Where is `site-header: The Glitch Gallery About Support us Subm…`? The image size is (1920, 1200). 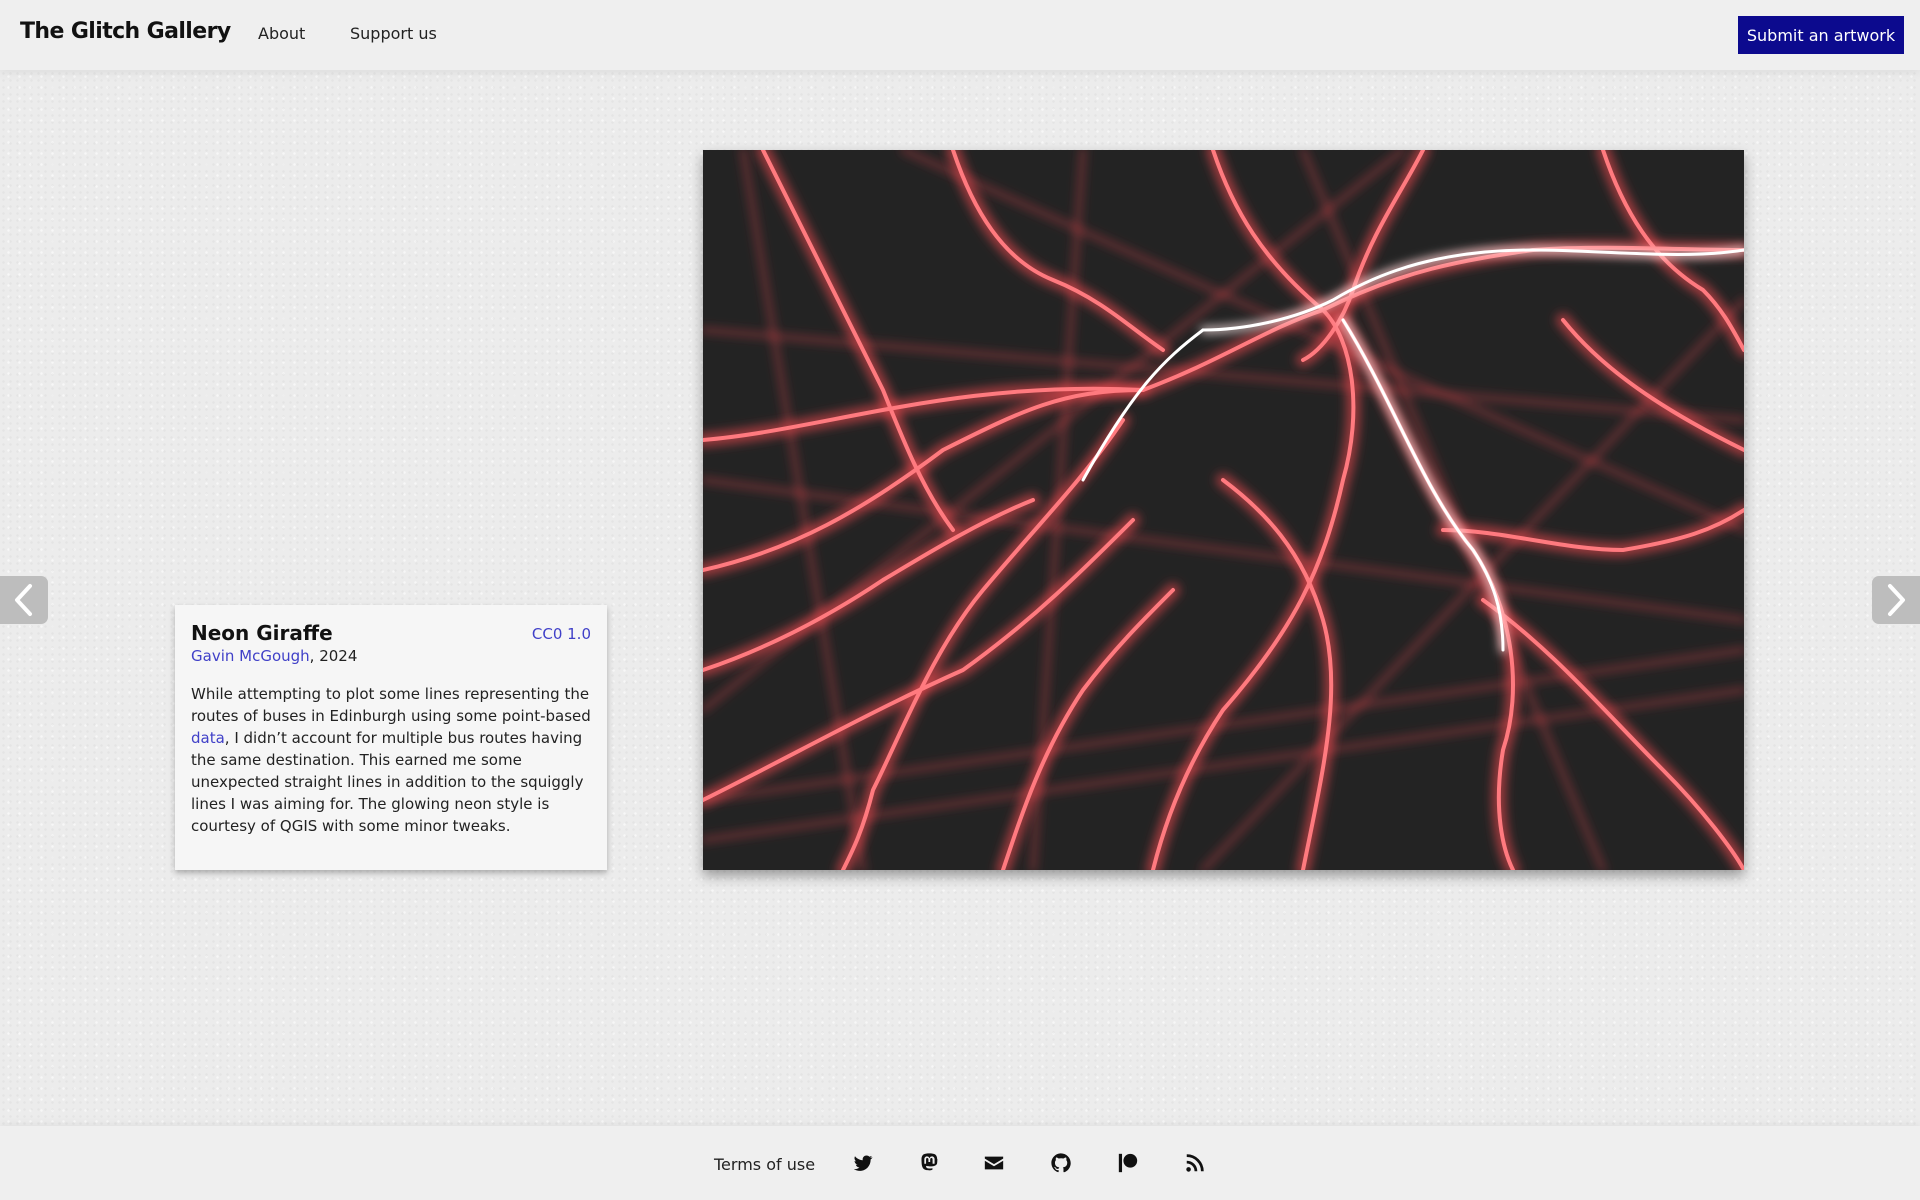
site-header: The Glitch Gallery About Support us Subm… is located at coordinates (960, 35).